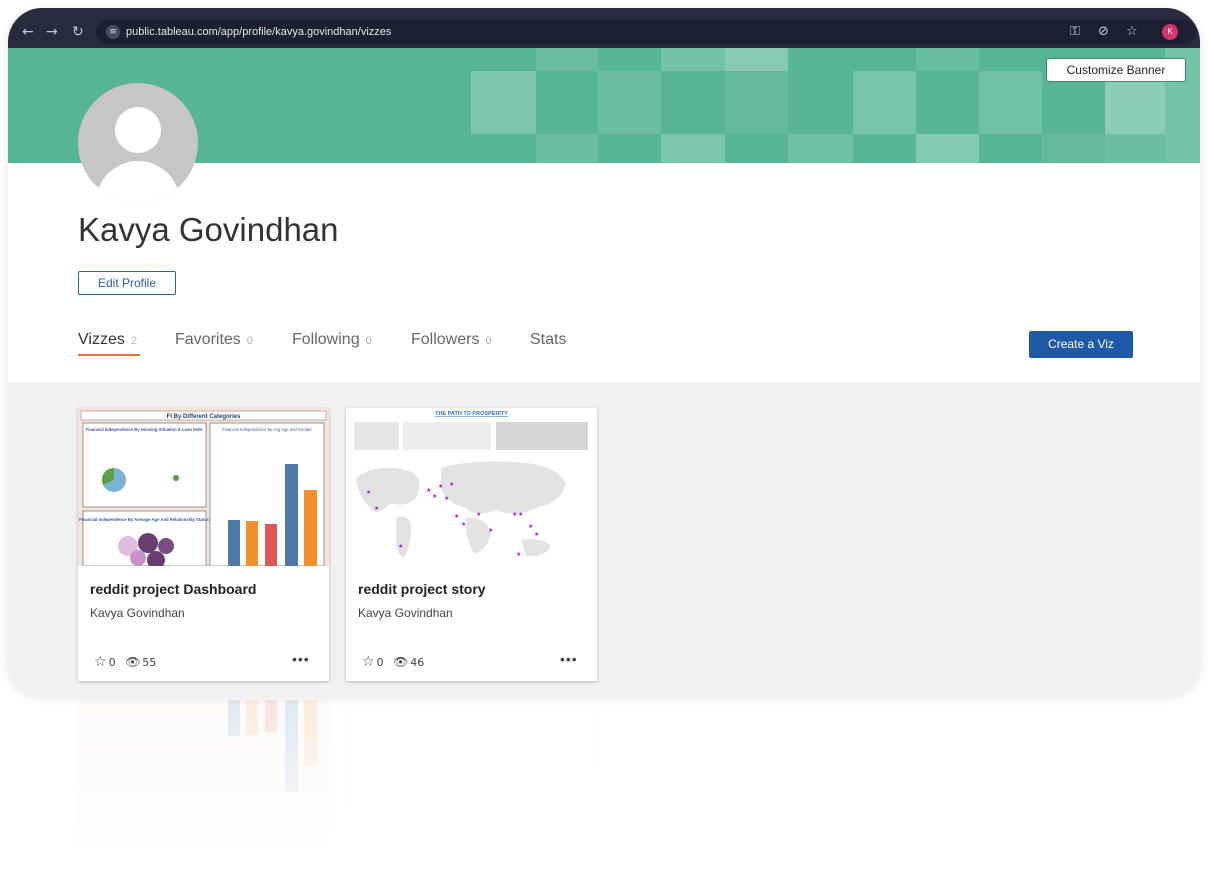 The width and height of the screenshot is (1208, 877). What do you see at coordinates (1170, 32) in the screenshot?
I see `browser-profile-avatar: K` at bounding box center [1170, 32].